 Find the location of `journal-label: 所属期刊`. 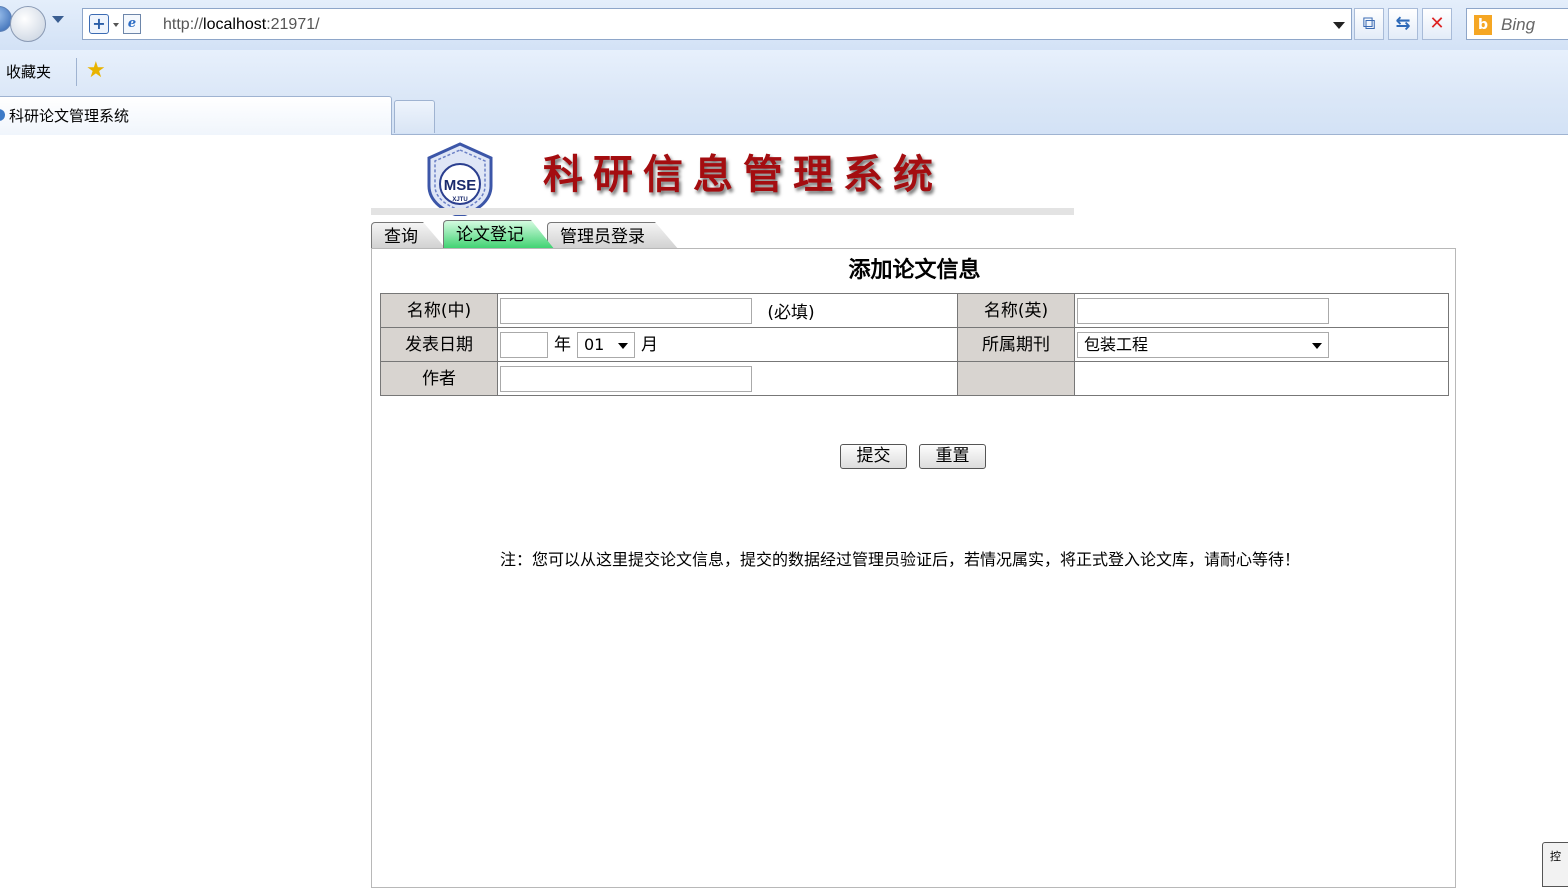

journal-label: 所属期刊 is located at coordinates (1016, 344).